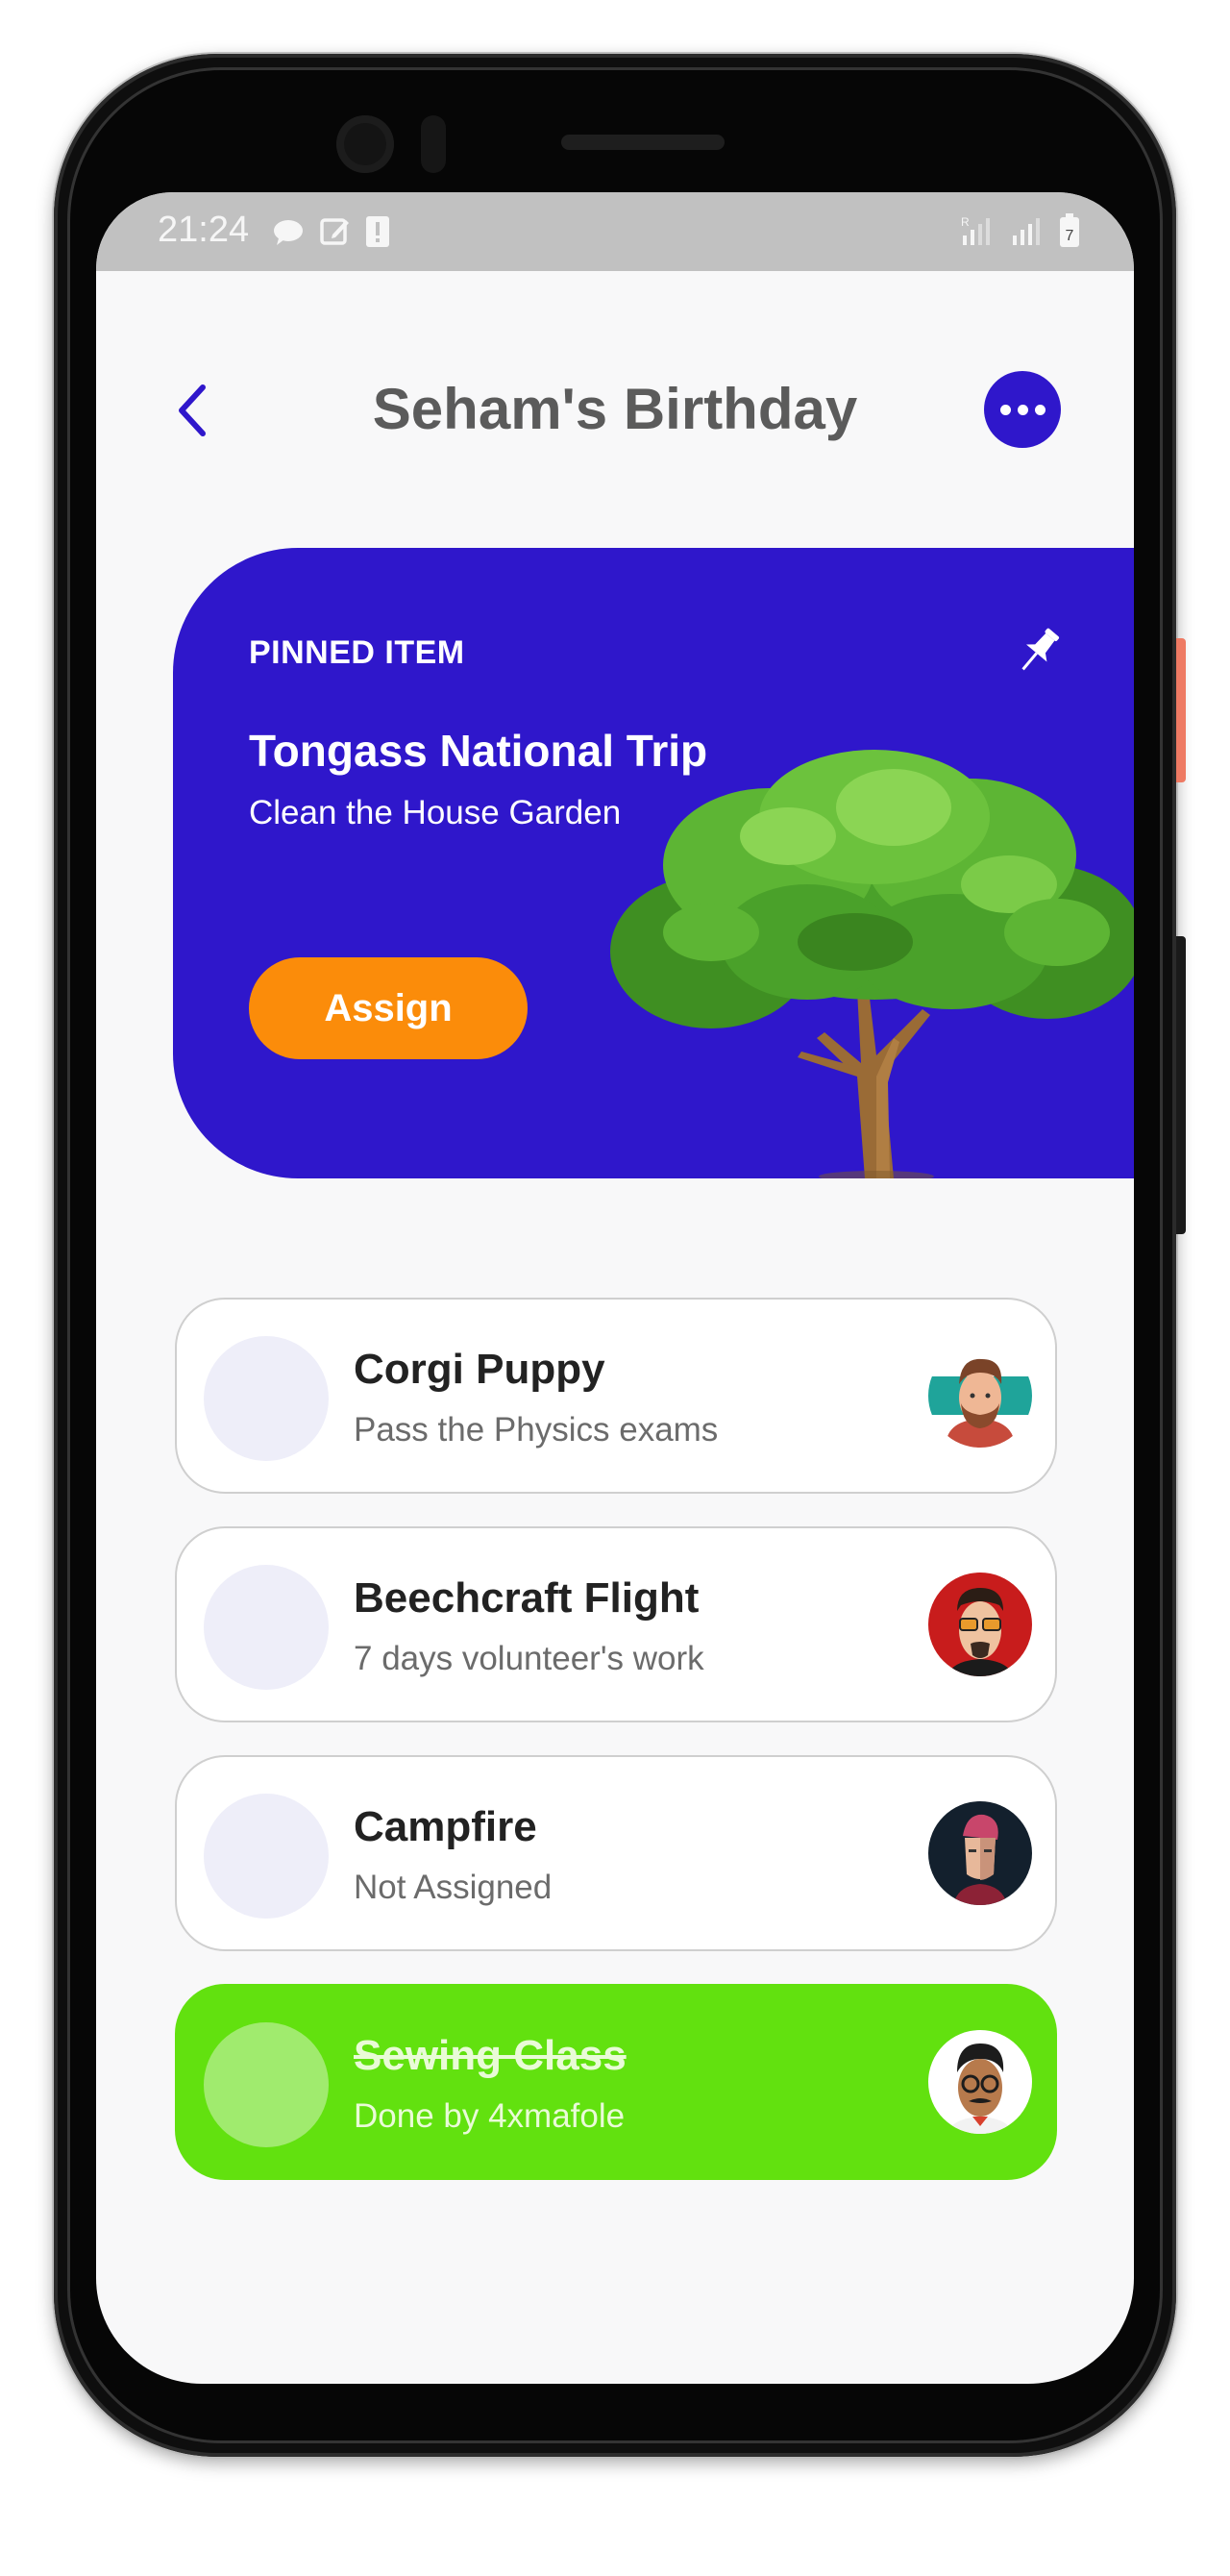 The width and height of the screenshot is (1230, 2576). Describe the element at coordinates (643, 142) in the screenshot. I see `earpiece-speaker` at that location.